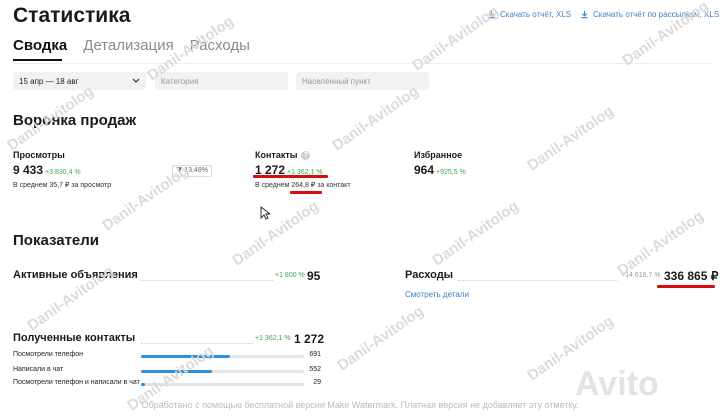  I want to click on city-input: Населённый пункт, so click(362, 81).